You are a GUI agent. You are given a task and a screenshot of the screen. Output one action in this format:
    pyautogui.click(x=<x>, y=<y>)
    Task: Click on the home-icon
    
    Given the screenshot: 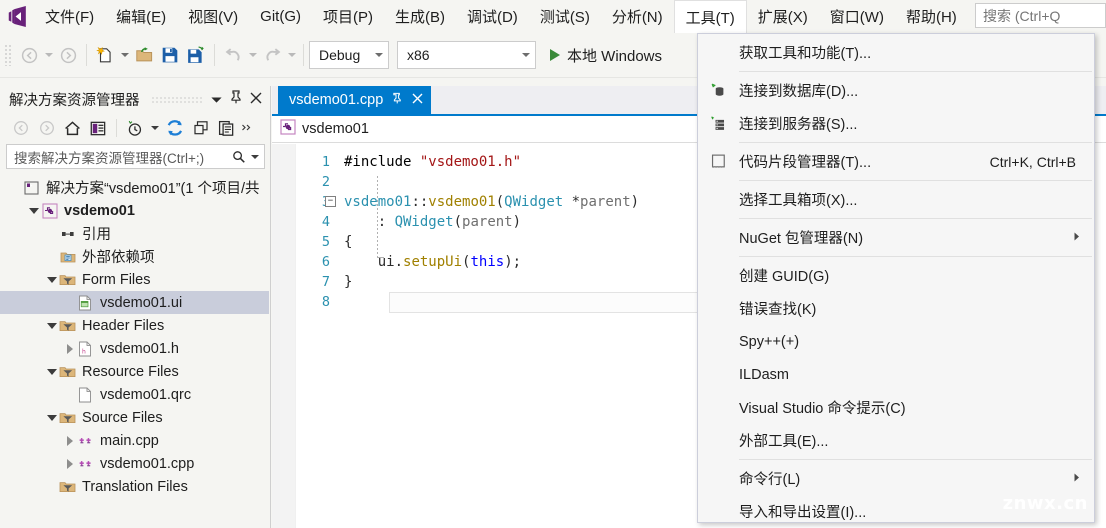 What is the action you would take?
    pyautogui.click(x=72, y=128)
    